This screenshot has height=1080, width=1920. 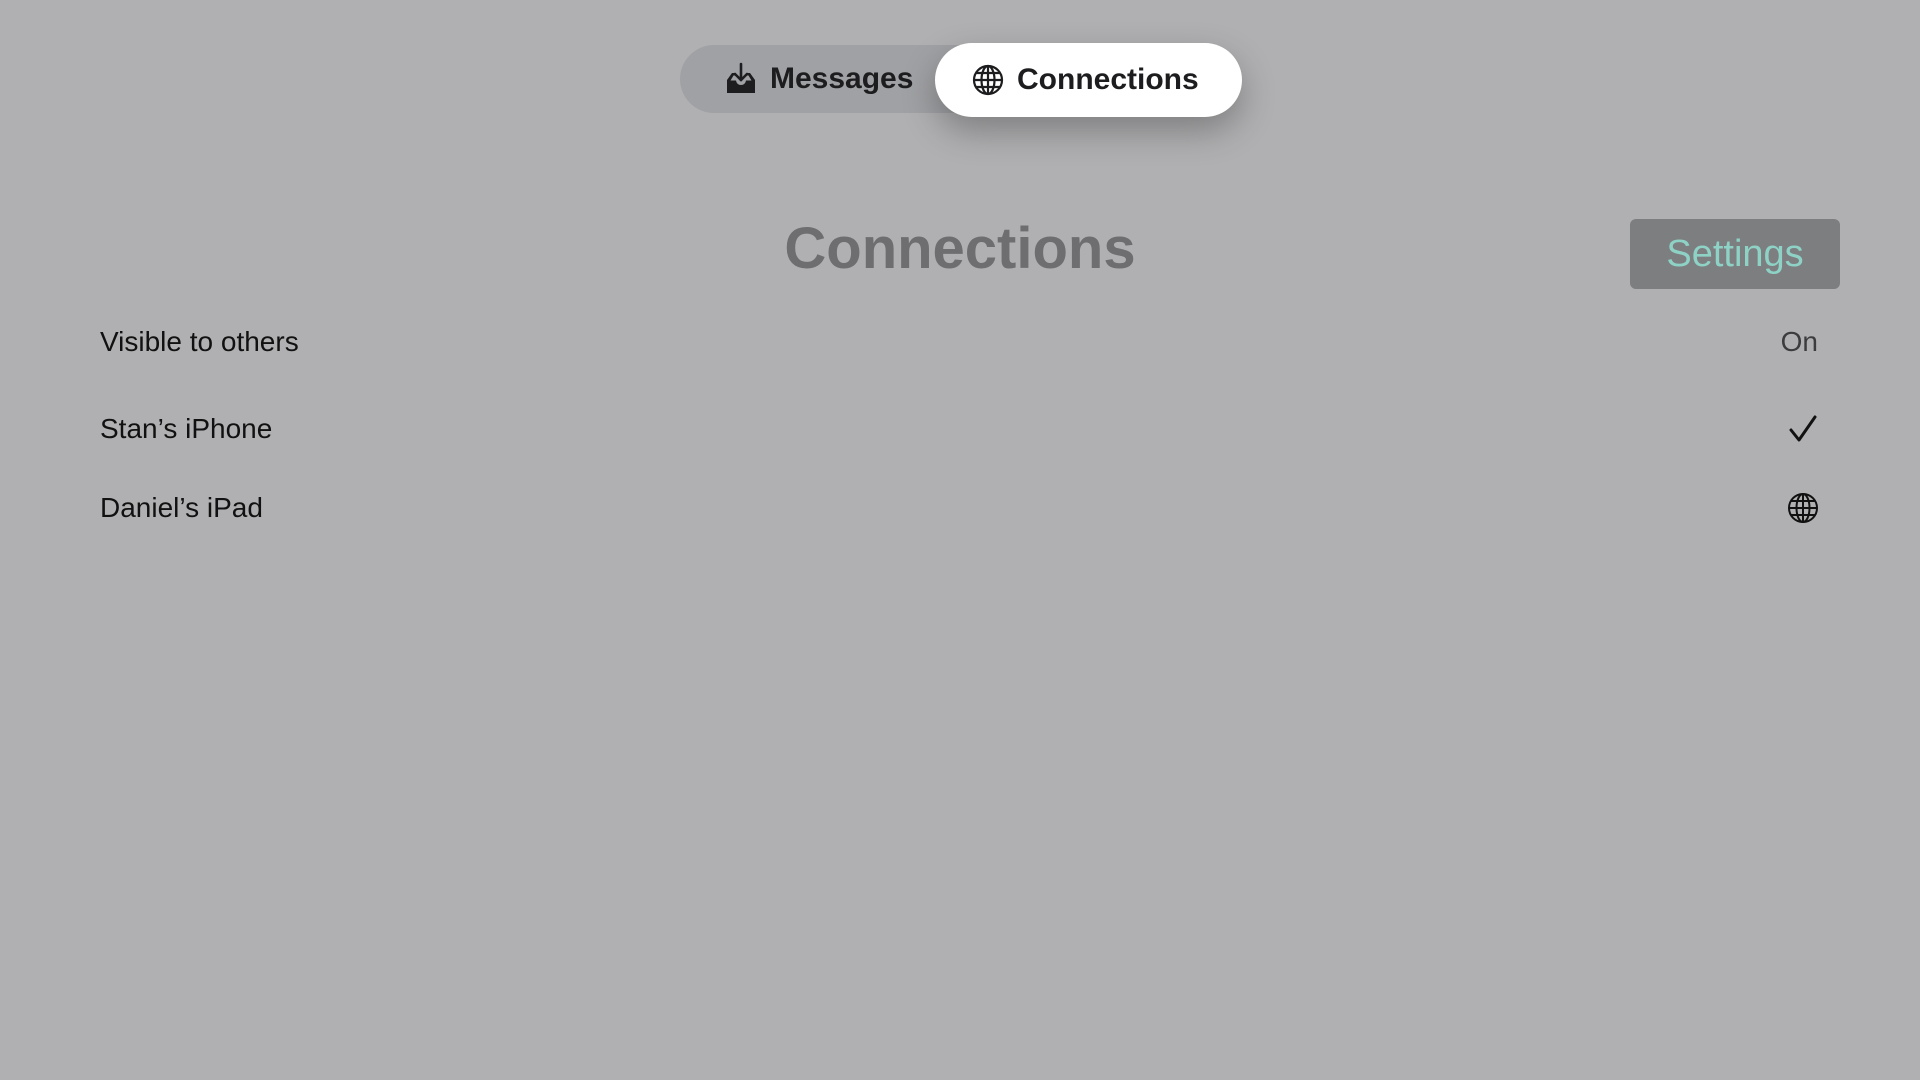 I want to click on top-tab-bar: Messages Connections, so click(x=961, y=80).